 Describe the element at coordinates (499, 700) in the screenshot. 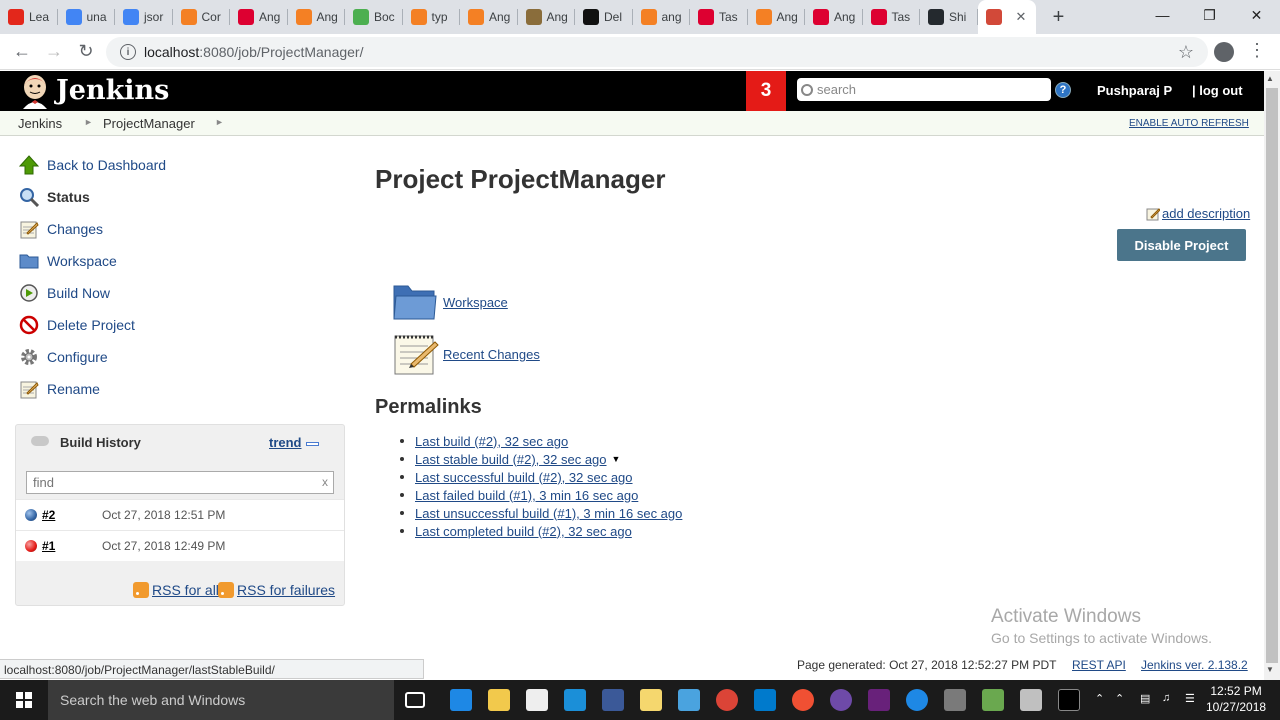

I see `file-explorer-icon` at that location.